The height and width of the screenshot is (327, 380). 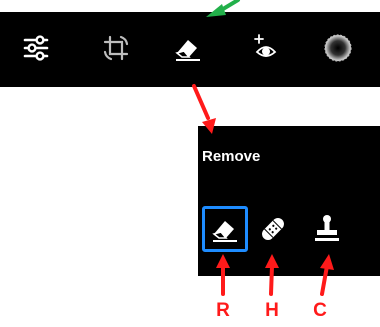 I want to click on vignette-icon, so click(x=338, y=48).